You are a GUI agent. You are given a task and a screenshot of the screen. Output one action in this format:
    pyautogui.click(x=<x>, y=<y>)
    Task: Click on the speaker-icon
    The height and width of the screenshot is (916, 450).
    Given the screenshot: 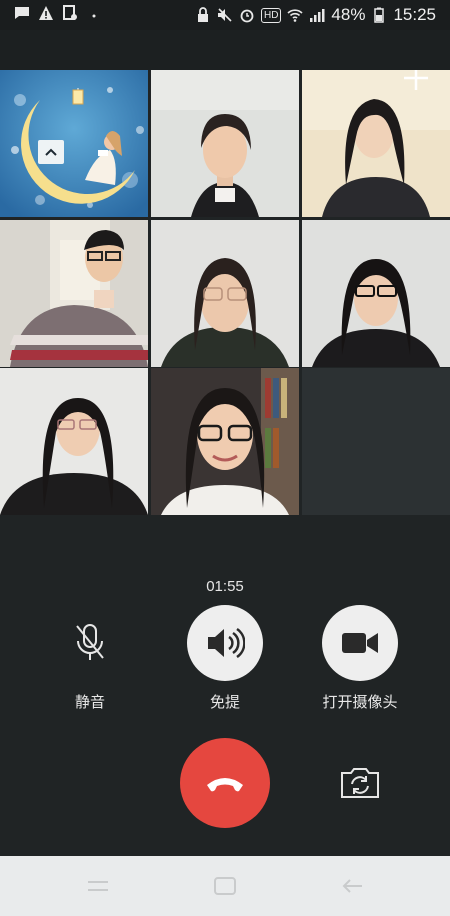 What is the action you would take?
    pyautogui.click(x=226, y=643)
    